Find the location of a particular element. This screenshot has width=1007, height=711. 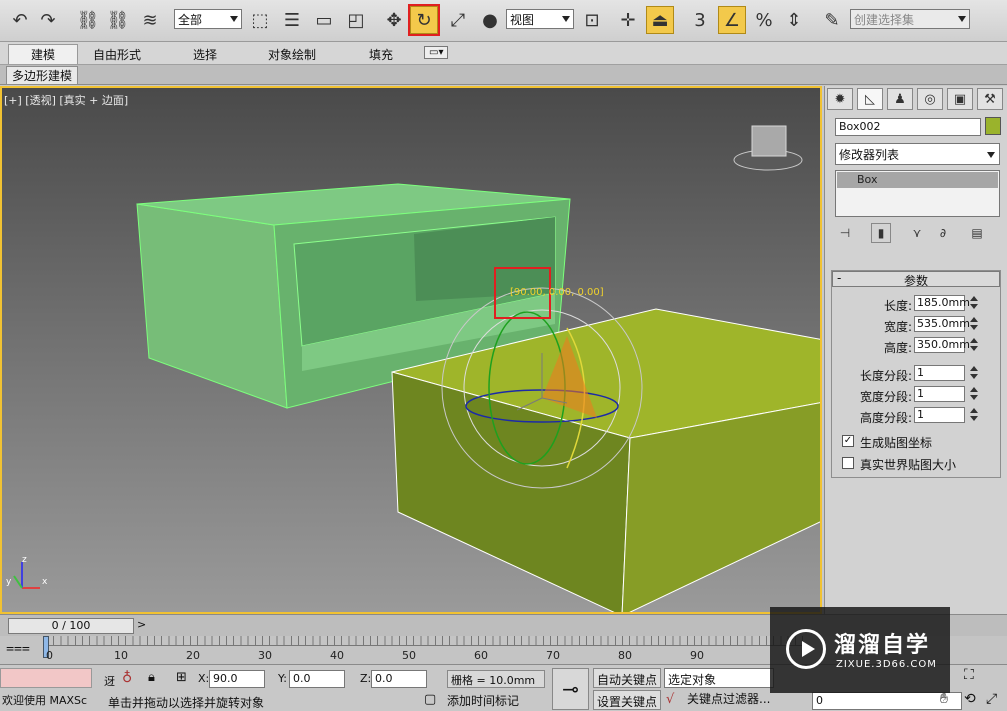

ribbon-options-icon: ▭▾ is located at coordinates (436, 52).